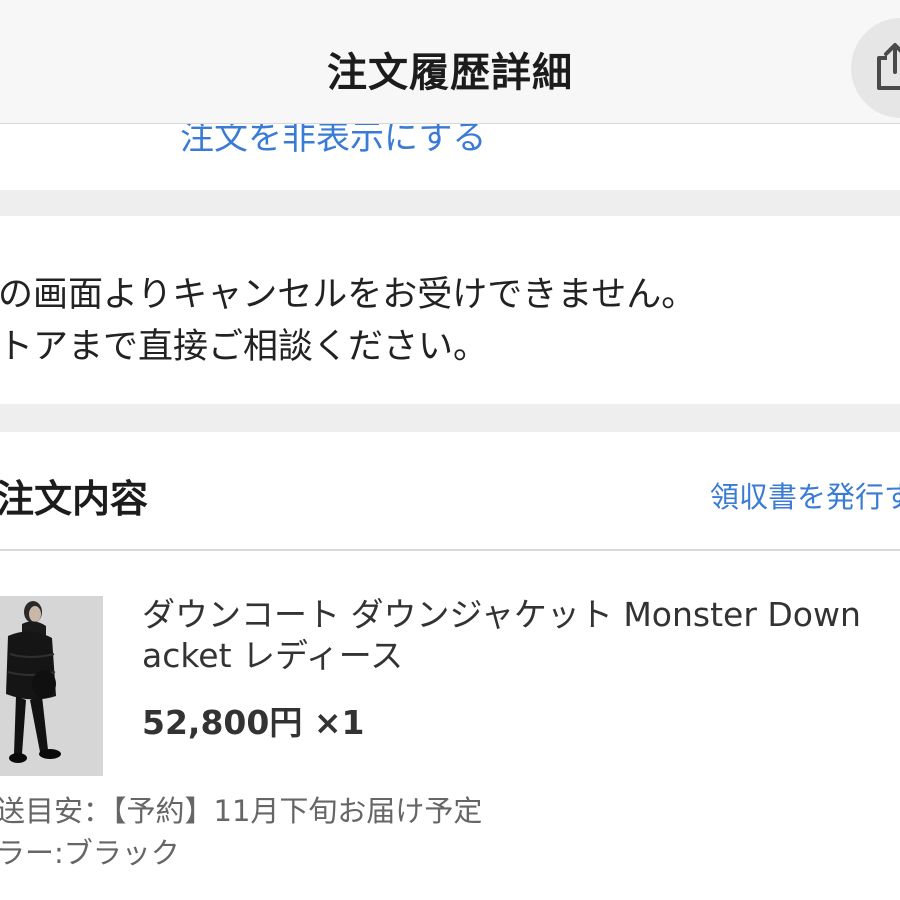  Describe the element at coordinates (241, 811) in the screenshot. I see `delivery-estimate: 送目安：【予約】11月下旬お届け予定` at that location.